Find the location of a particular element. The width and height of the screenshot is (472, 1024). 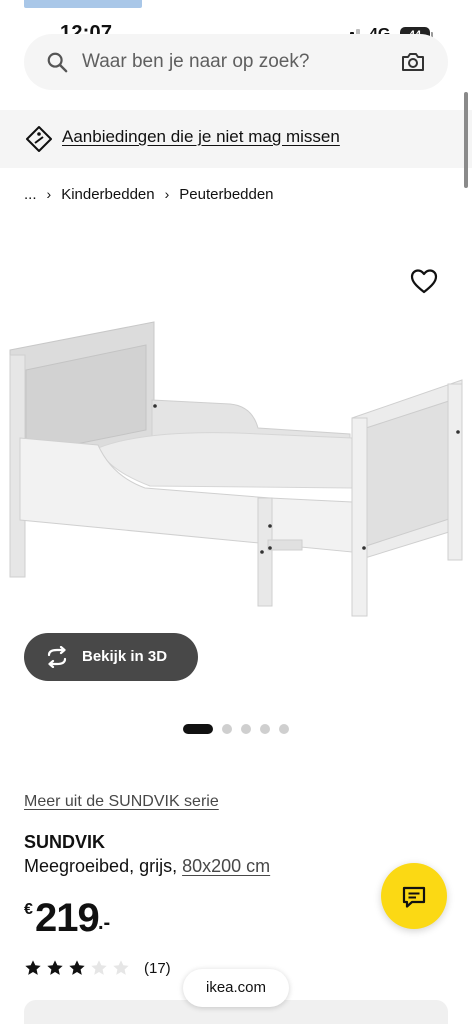

search-input: Waar ben je naar op zoek? is located at coordinates (236, 62).